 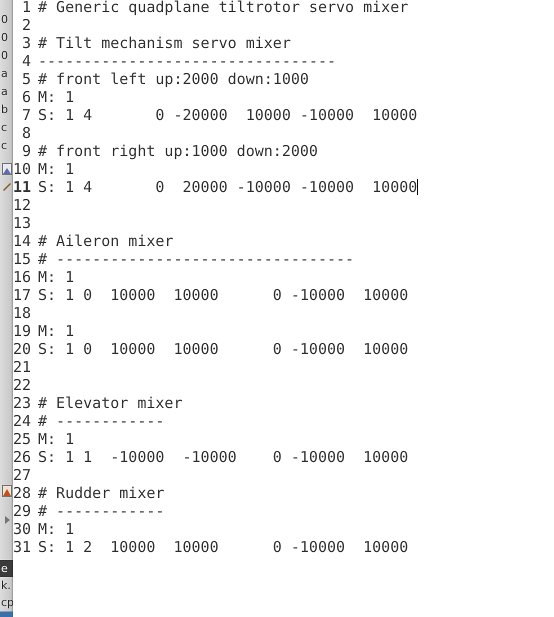 What do you see at coordinates (22, 439) in the screenshot?
I see `line-number: 25` at bounding box center [22, 439].